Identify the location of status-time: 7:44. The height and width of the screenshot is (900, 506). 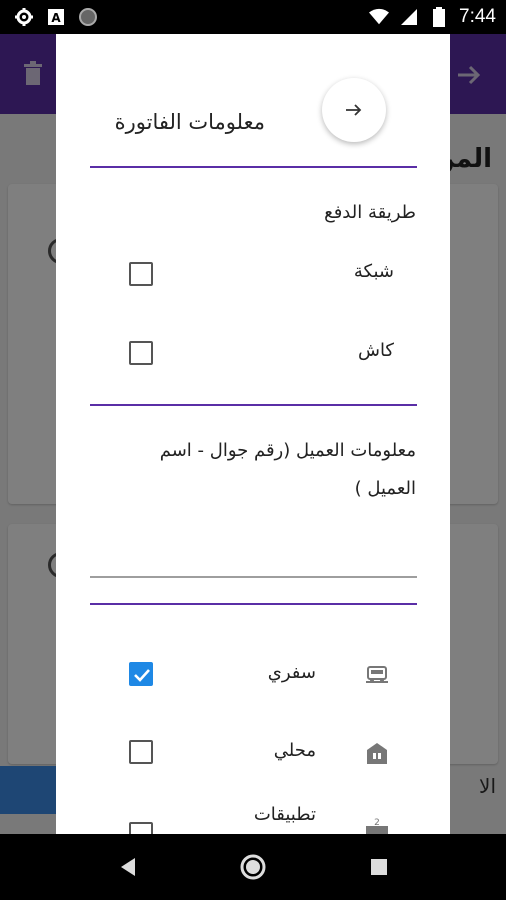
(477, 16).